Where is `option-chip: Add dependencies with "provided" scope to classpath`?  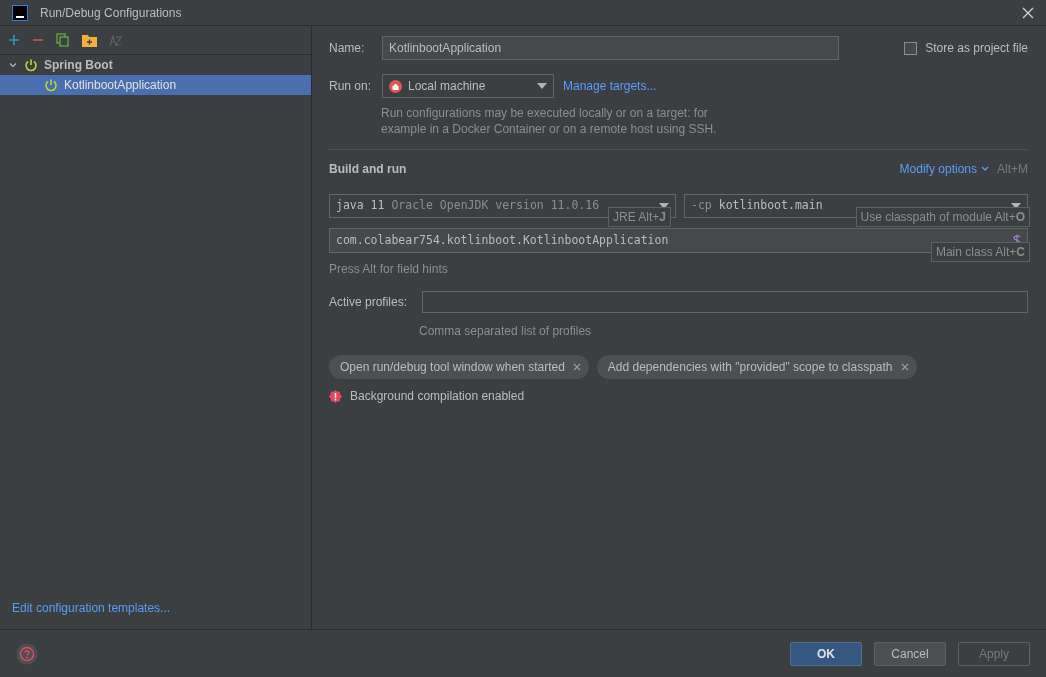
option-chip: Add dependencies with "provided" scope to classpath is located at coordinates (756, 367).